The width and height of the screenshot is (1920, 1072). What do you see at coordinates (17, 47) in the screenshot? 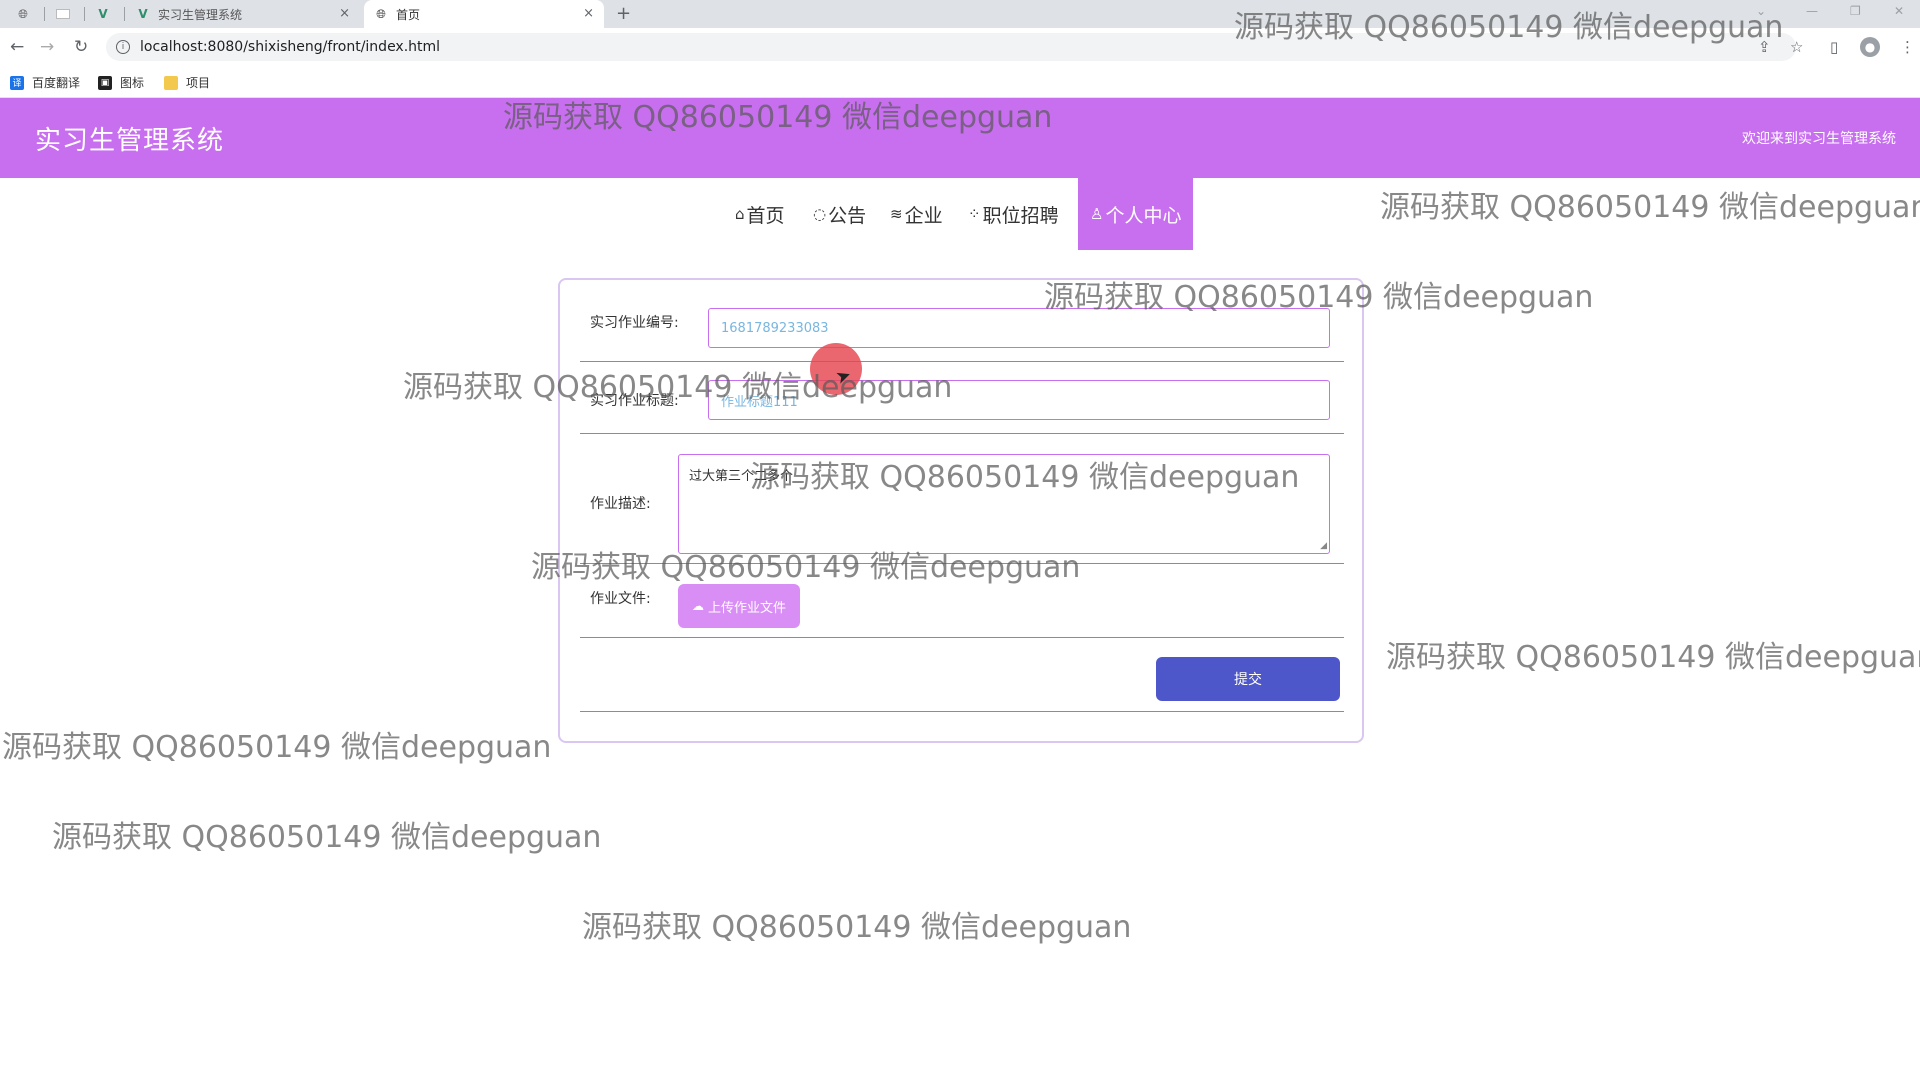
I see `back-arrow-icon: ←` at bounding box center [17, 47].